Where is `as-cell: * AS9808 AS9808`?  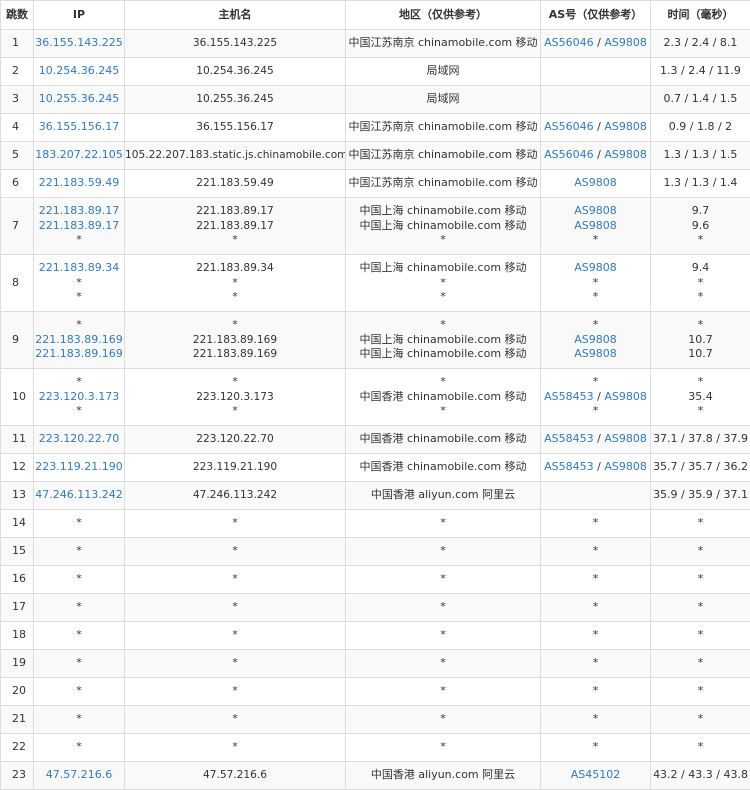 as-cell: * AS9808 AS9808 is located at coordinates (595, 340).